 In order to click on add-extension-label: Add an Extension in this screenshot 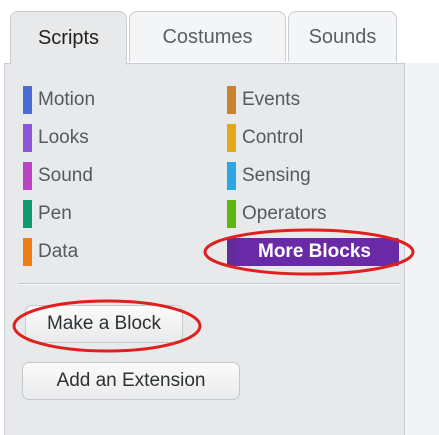, I will do `click(131, 380)`.